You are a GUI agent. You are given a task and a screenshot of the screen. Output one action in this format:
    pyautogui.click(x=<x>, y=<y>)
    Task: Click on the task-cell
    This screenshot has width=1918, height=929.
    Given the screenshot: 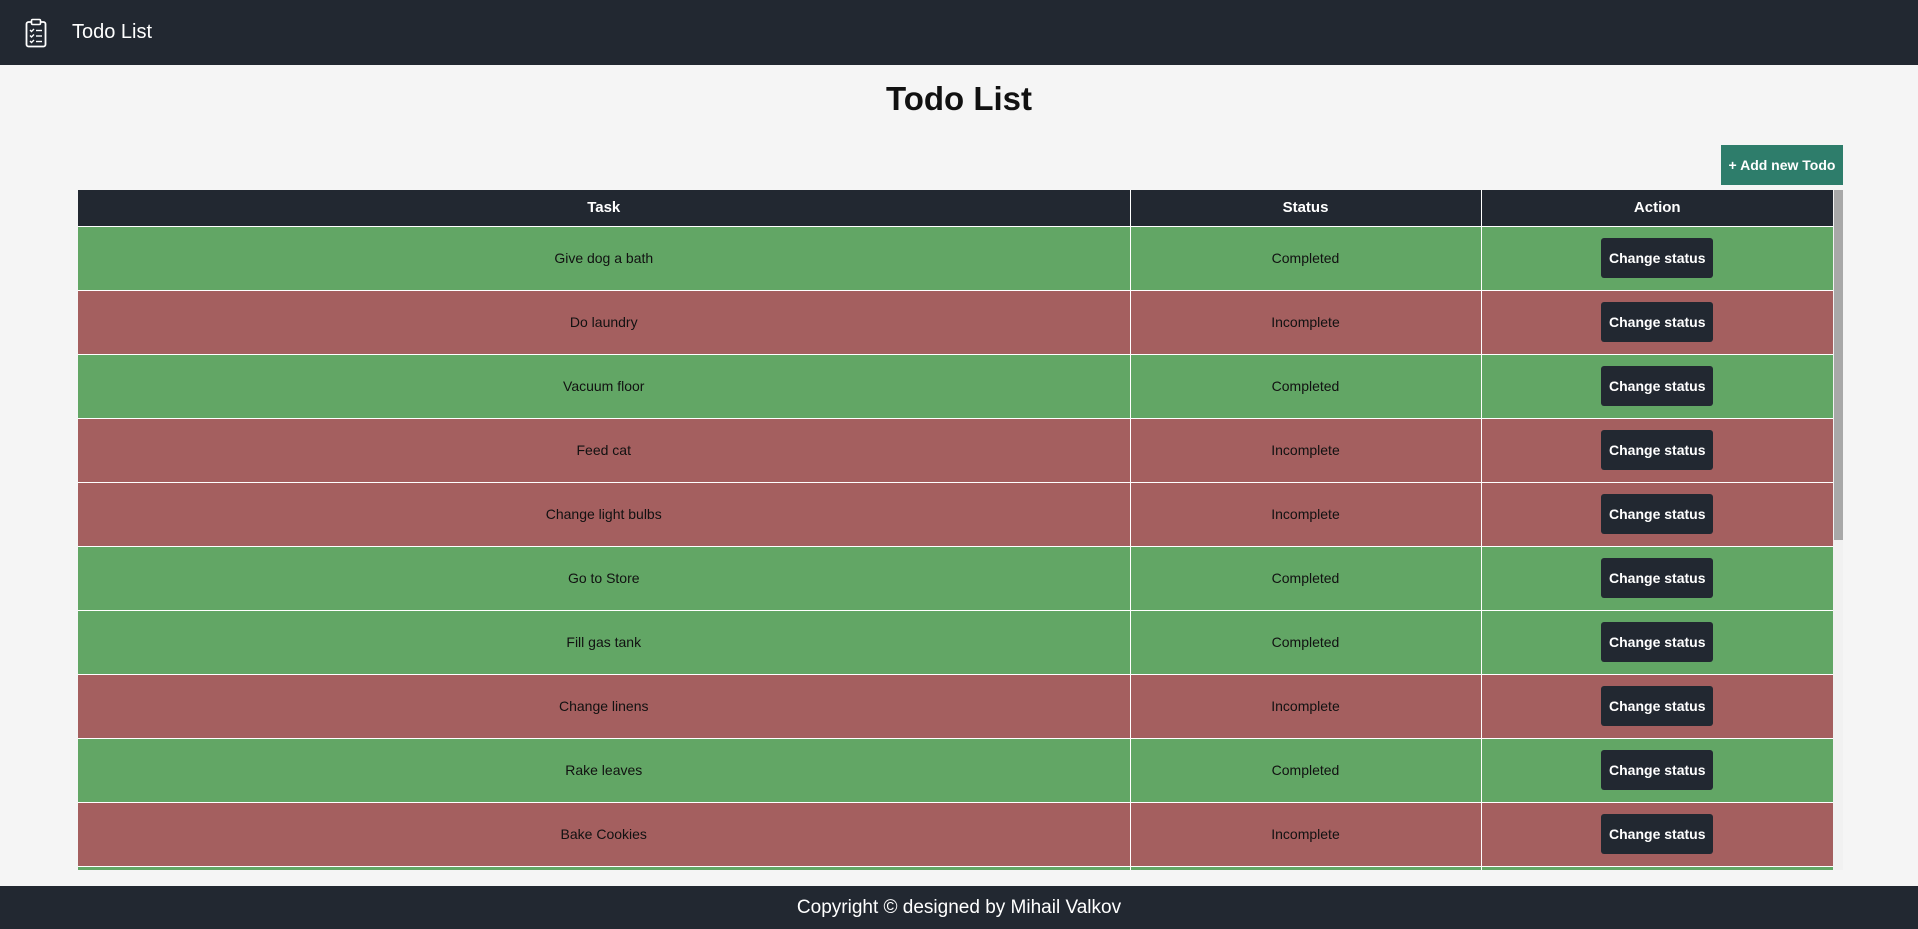 What is the action you would take?
    pyautogui.click(x=604, y=867)
    